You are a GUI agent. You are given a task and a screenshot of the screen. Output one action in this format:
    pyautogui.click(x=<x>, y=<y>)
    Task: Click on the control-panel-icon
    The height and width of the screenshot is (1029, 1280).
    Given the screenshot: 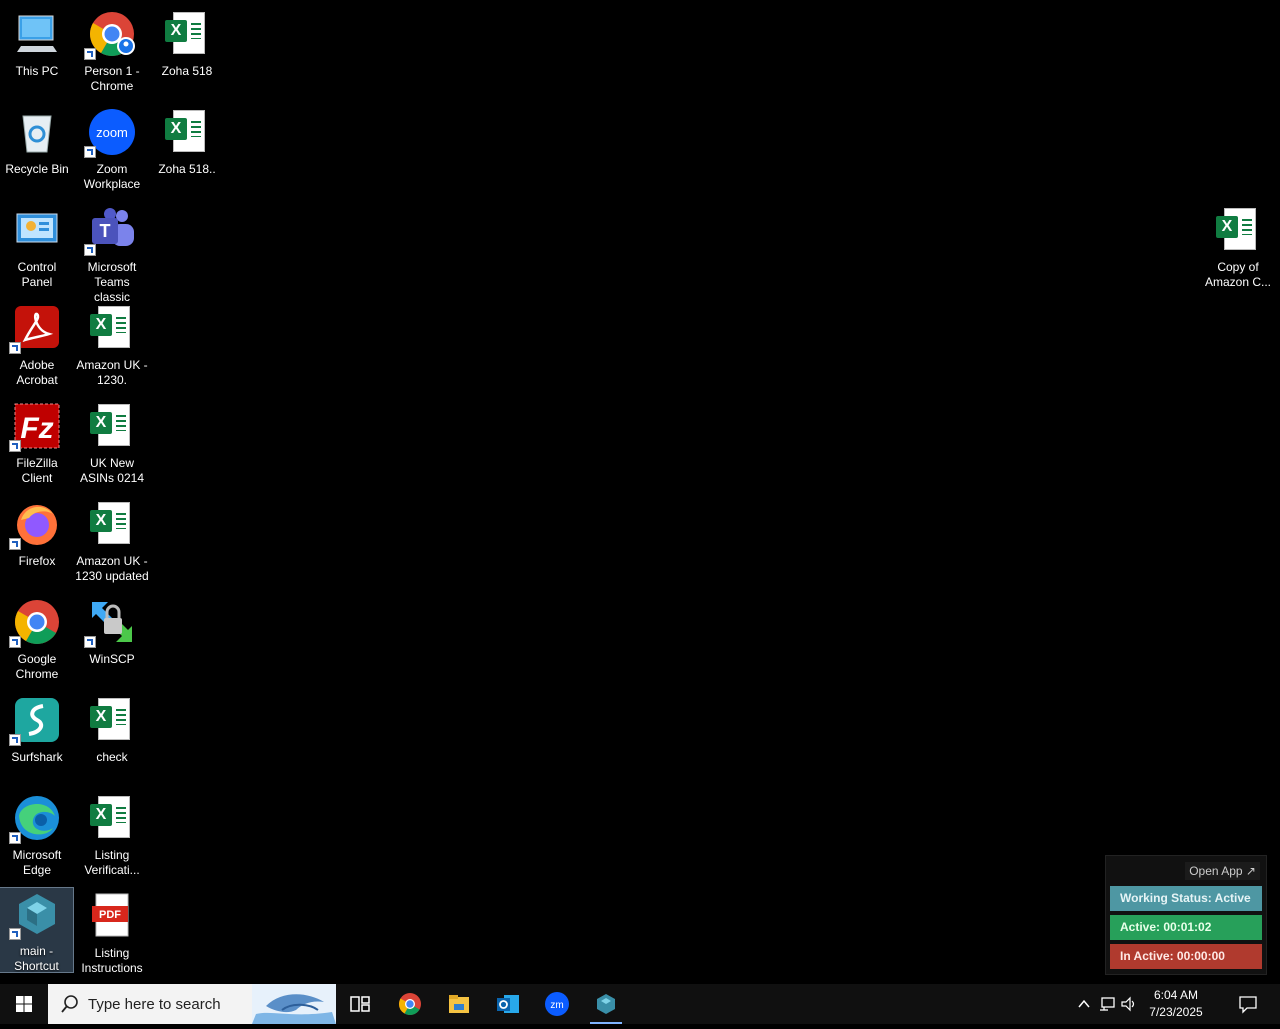 What is the action you would take?
    pyautogui.click(x=37, y=230)
    